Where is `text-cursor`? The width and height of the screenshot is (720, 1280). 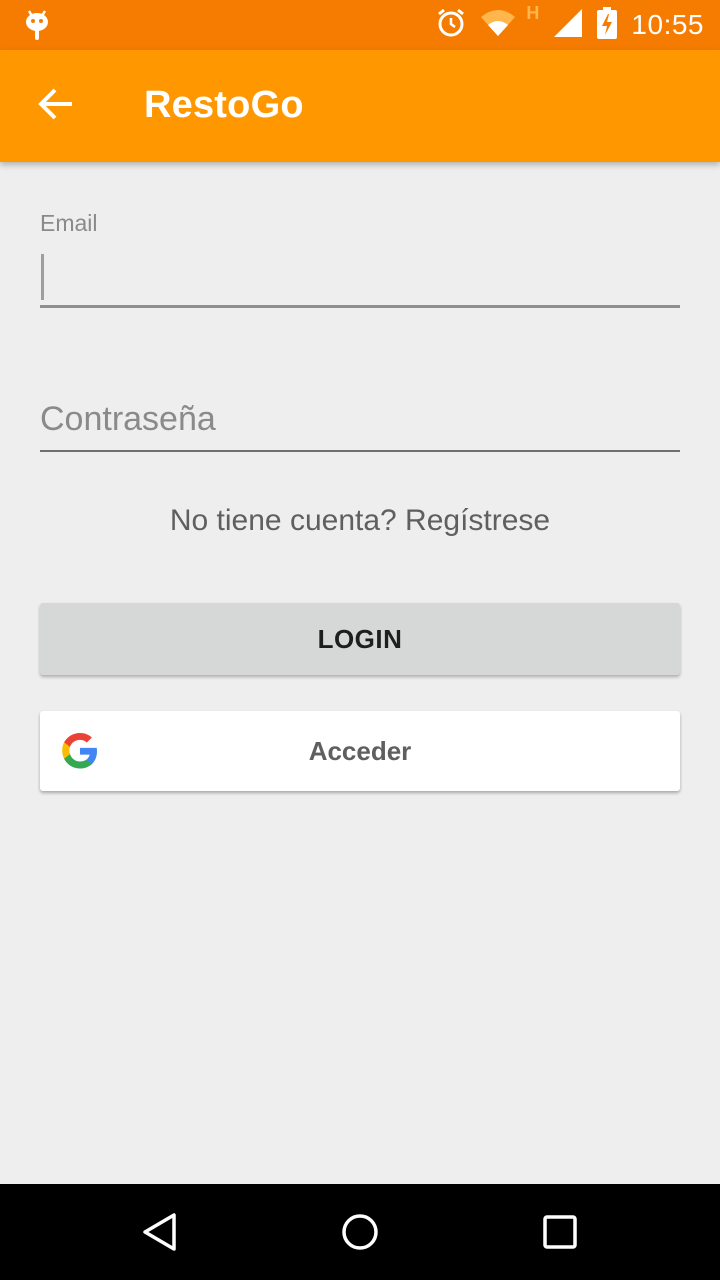 text-cursor is located at coordinates (42, 277).